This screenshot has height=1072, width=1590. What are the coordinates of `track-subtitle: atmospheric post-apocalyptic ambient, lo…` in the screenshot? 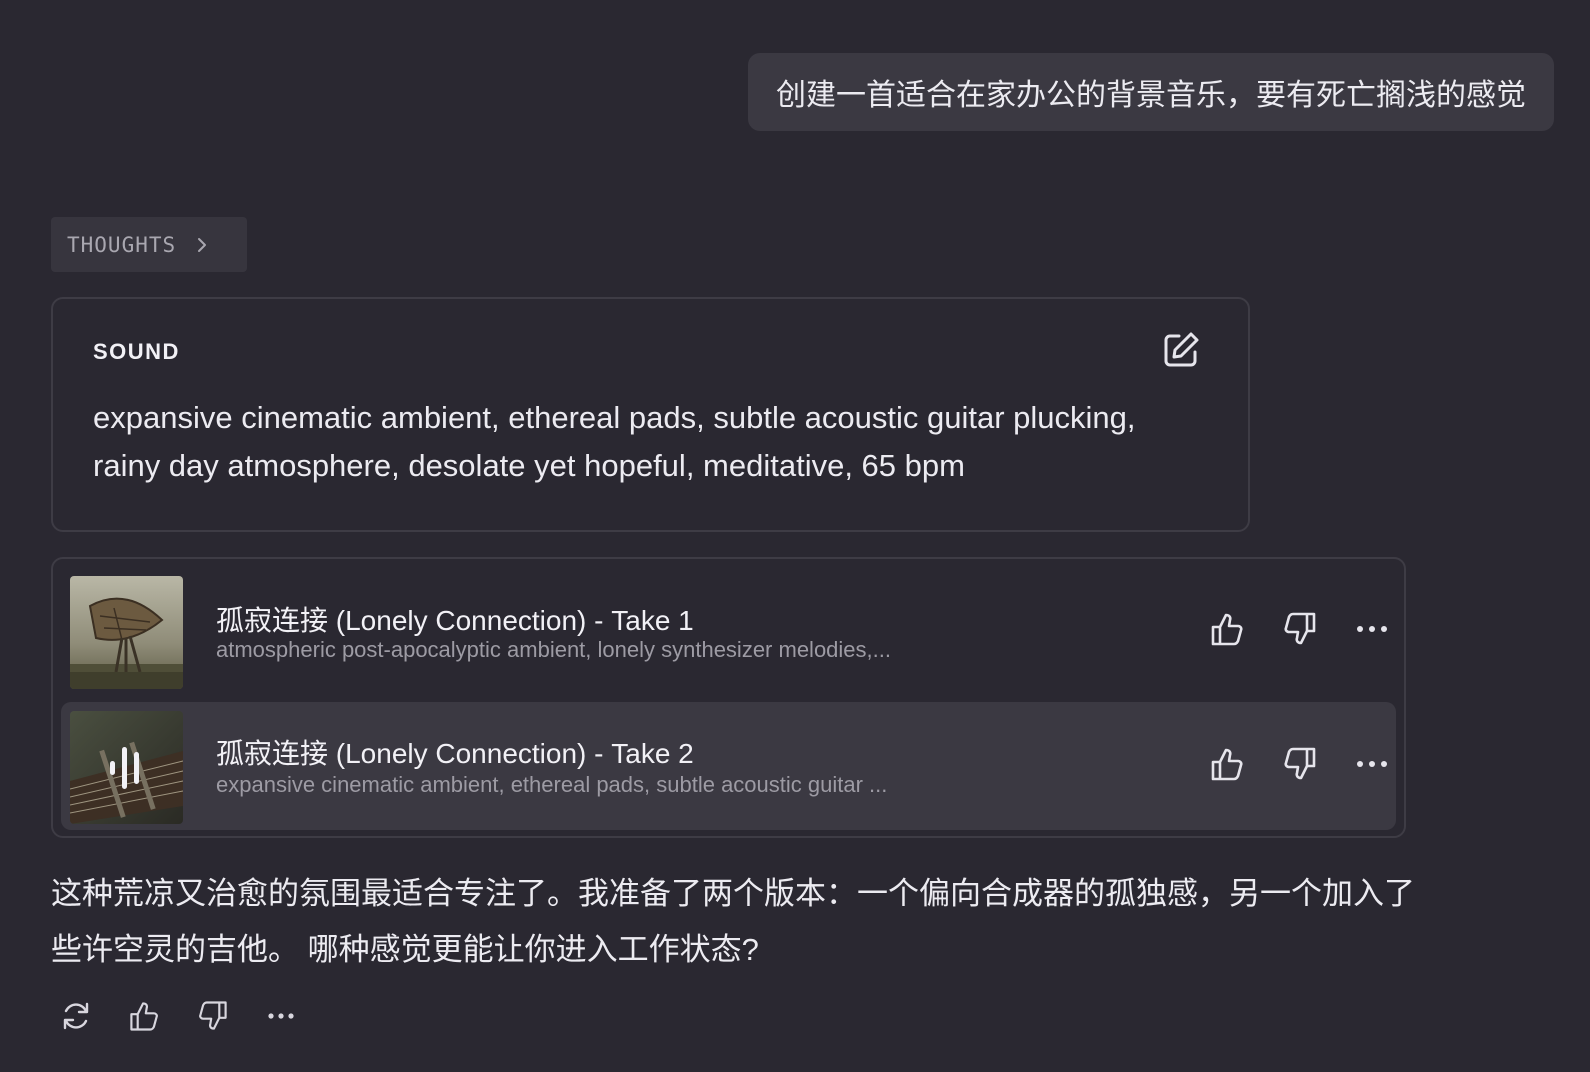 It's located at (553, 649).